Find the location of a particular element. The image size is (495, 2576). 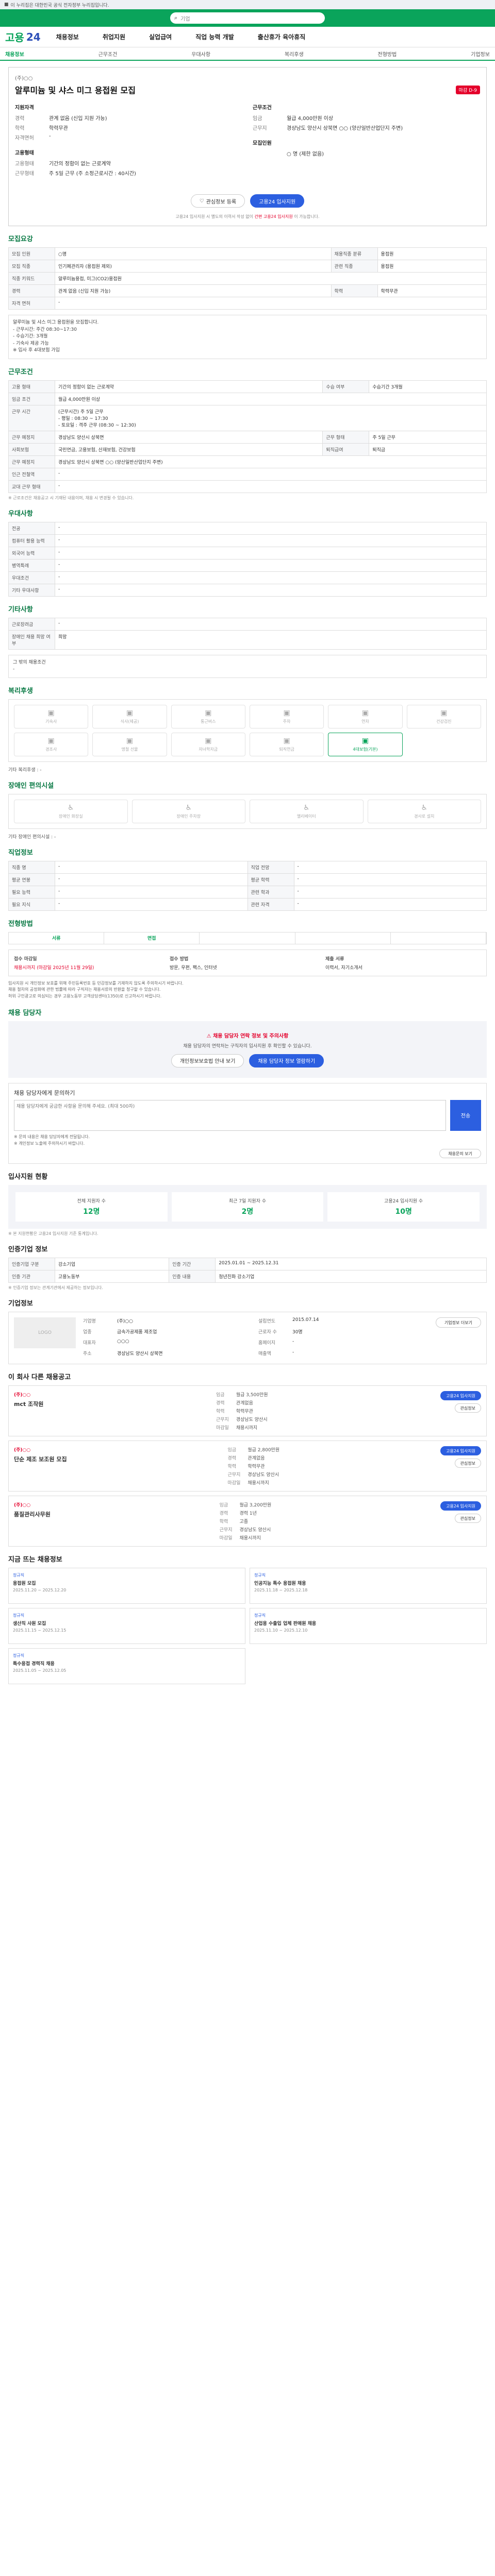

popular-title: 생산직 사원 모집 is located at coordinates (127, 1623).